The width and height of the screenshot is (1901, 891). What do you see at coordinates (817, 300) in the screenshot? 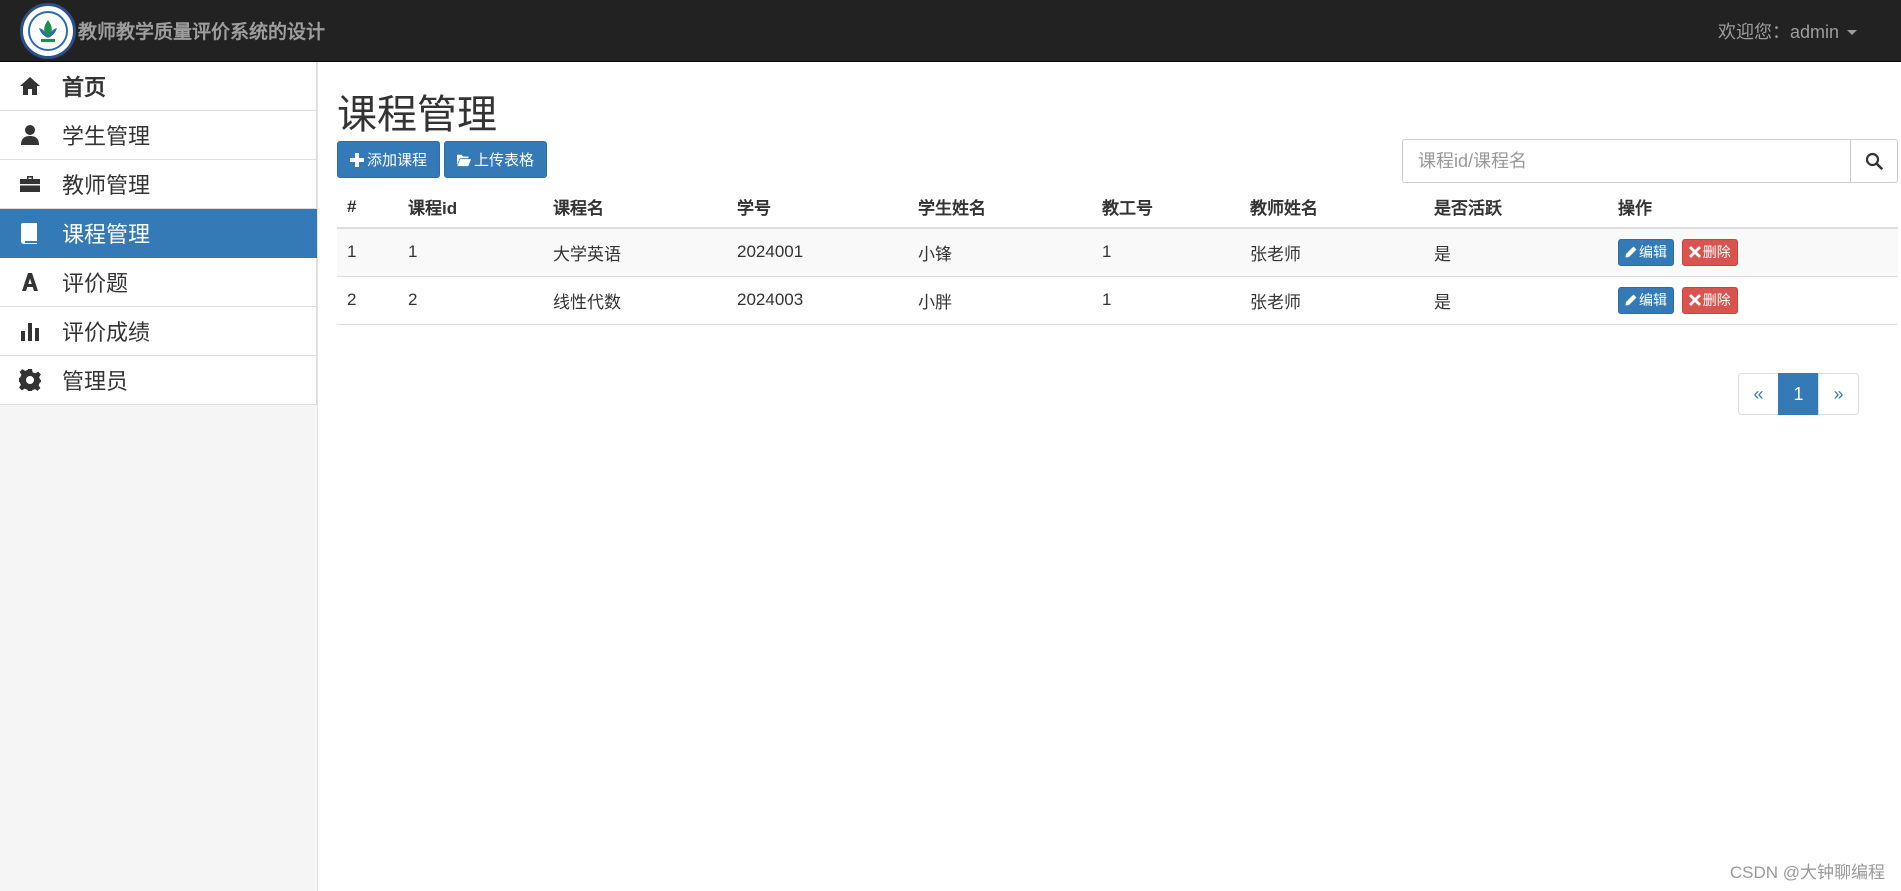
I see `cell-student-no: 2024003` at bounding box center [817, 300].